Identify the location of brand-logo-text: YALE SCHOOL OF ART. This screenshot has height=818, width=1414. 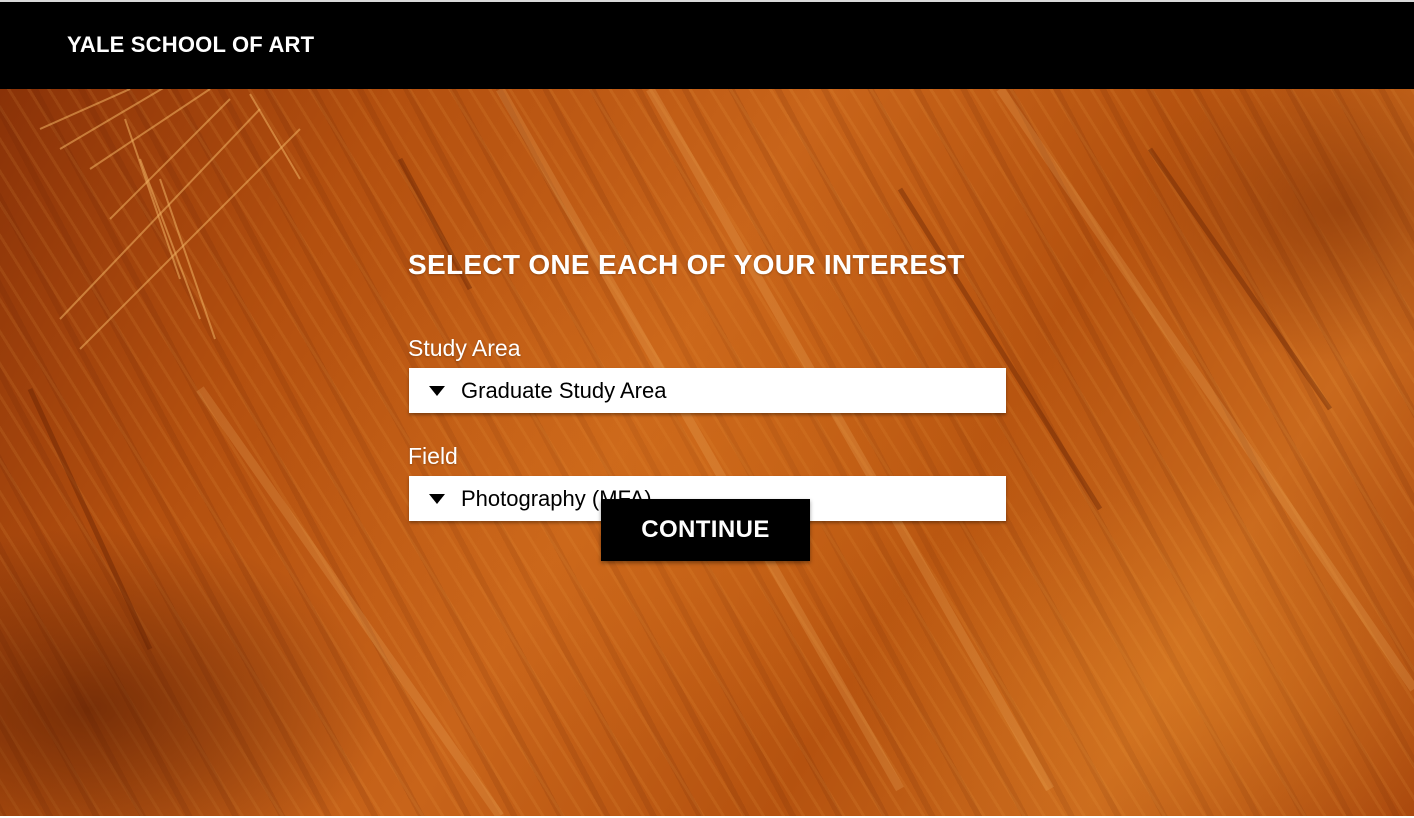
(190, 45).